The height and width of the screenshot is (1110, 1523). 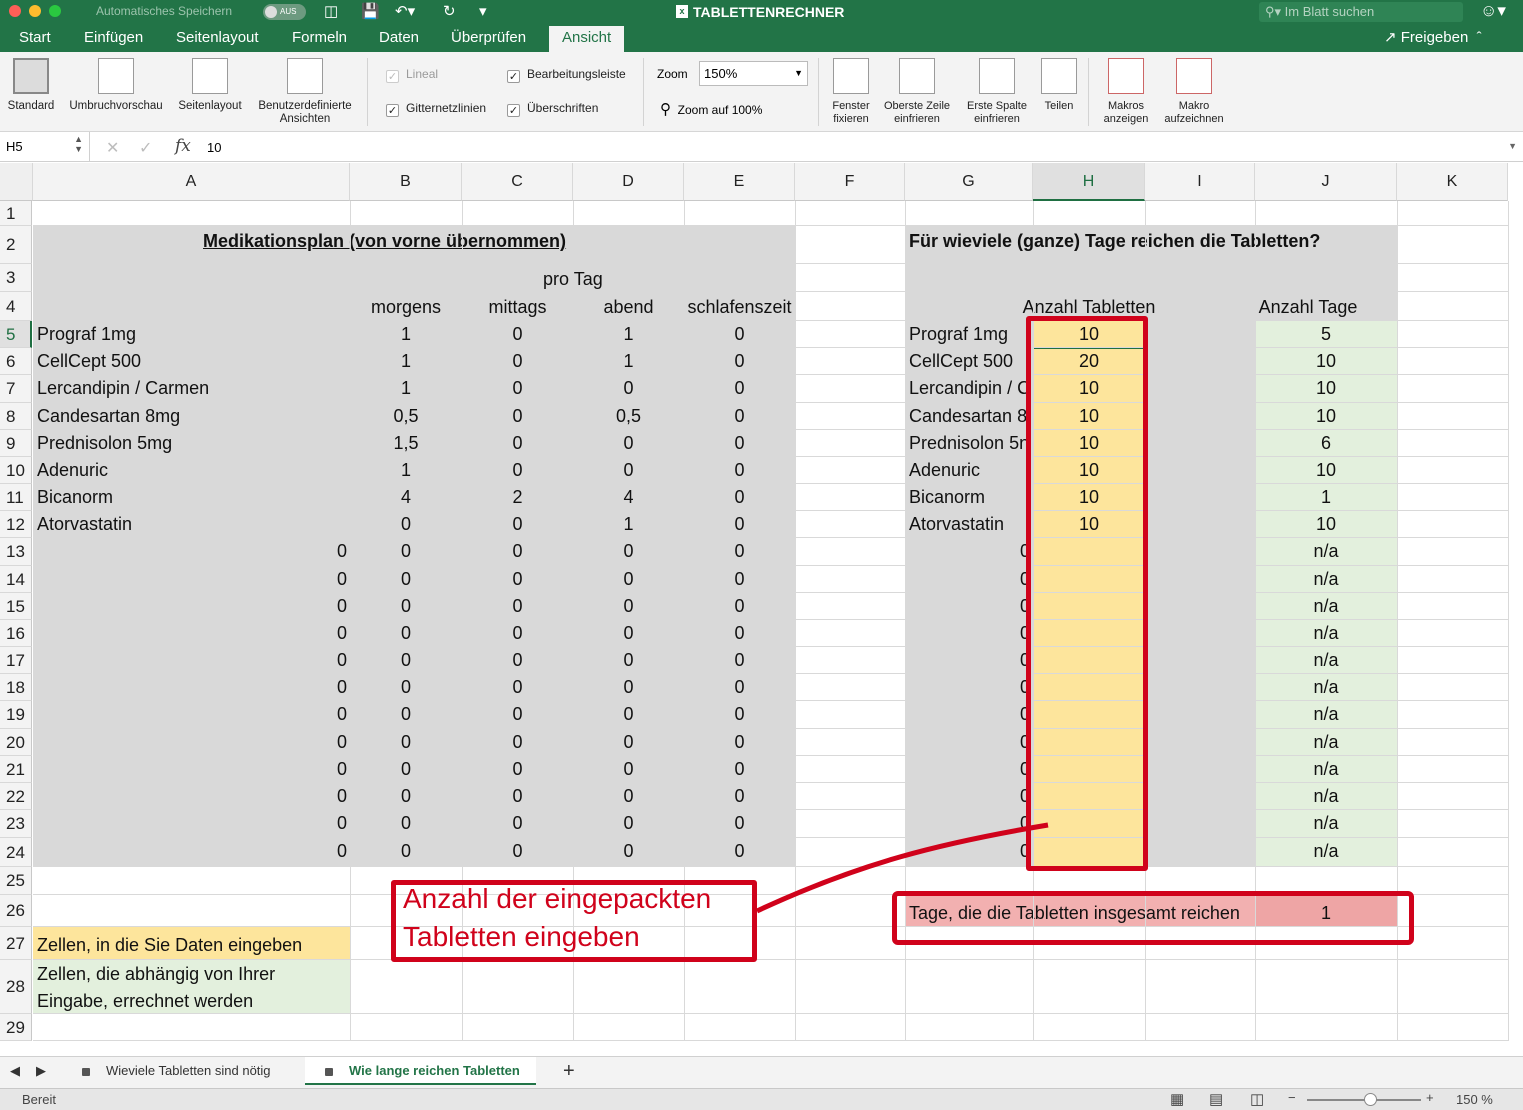 What do you see at coordinates (917, 92) in the screenshot?
I see `freeze-top-row-button: Oberste Zeile einfrieren` at bounding box center [917, 92].